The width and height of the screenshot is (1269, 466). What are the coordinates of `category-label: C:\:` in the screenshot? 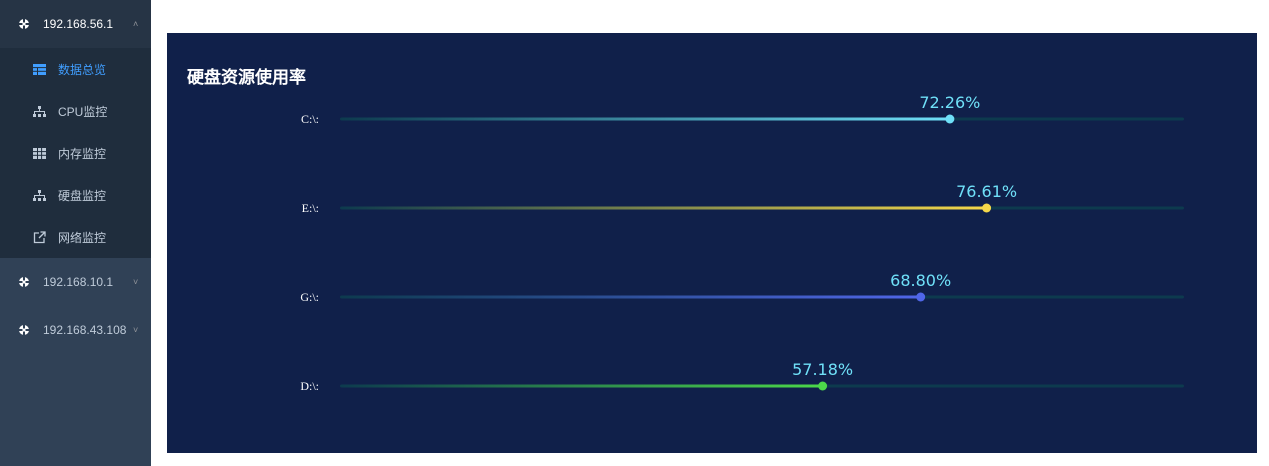 It's located at (310, 119).